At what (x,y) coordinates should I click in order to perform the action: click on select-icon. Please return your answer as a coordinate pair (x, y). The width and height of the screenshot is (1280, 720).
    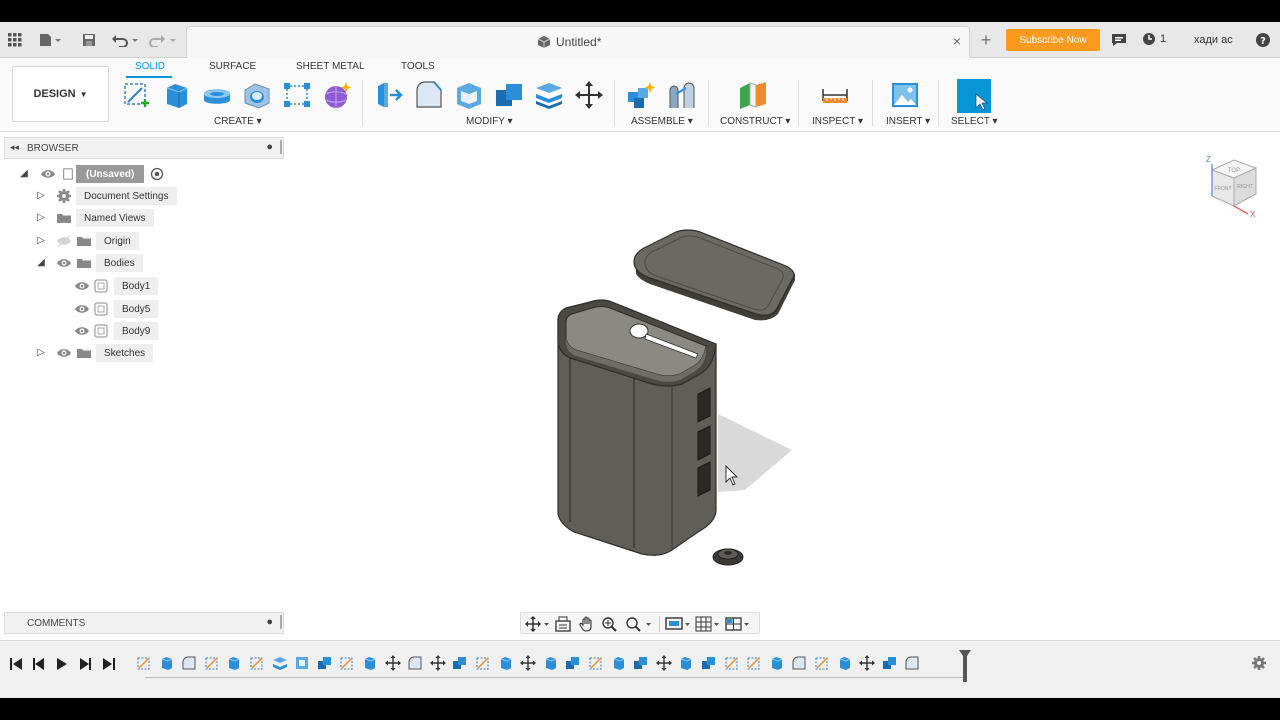
    Looking at the image, I should click on (974, 96).